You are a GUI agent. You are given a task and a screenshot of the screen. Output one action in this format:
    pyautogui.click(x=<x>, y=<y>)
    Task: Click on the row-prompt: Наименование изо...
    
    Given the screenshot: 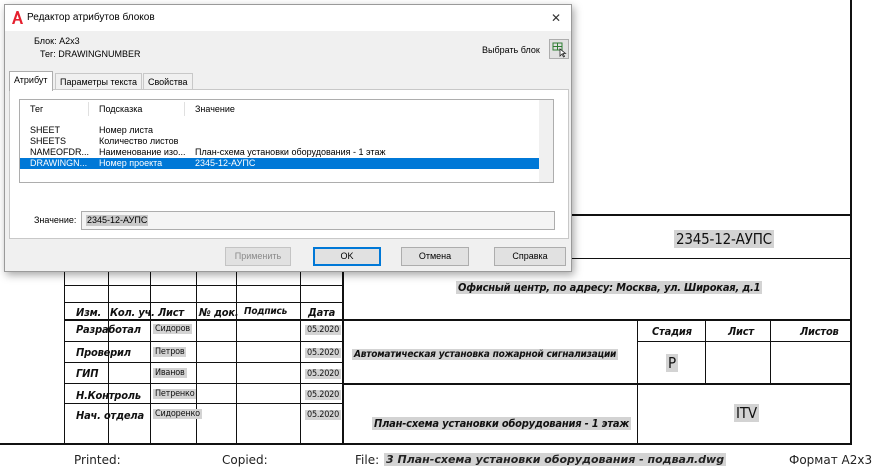 What is the action you would take?
    pyautogui.click(x=142, y=152)
    